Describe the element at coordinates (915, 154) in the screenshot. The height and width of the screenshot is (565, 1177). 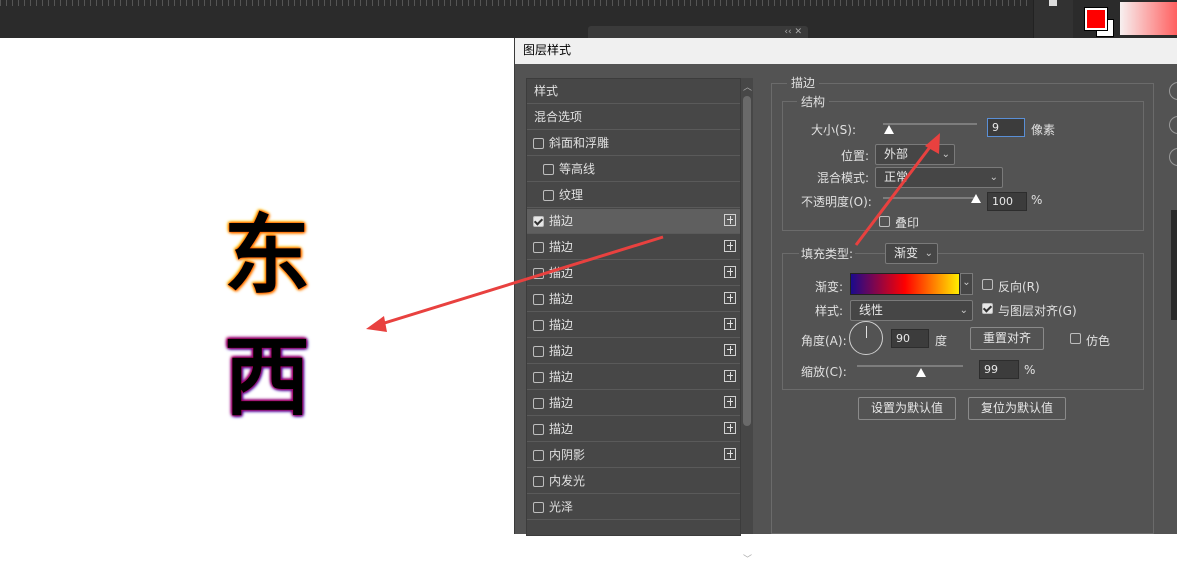
I see `position-select: 外部 ⌄` at that location.